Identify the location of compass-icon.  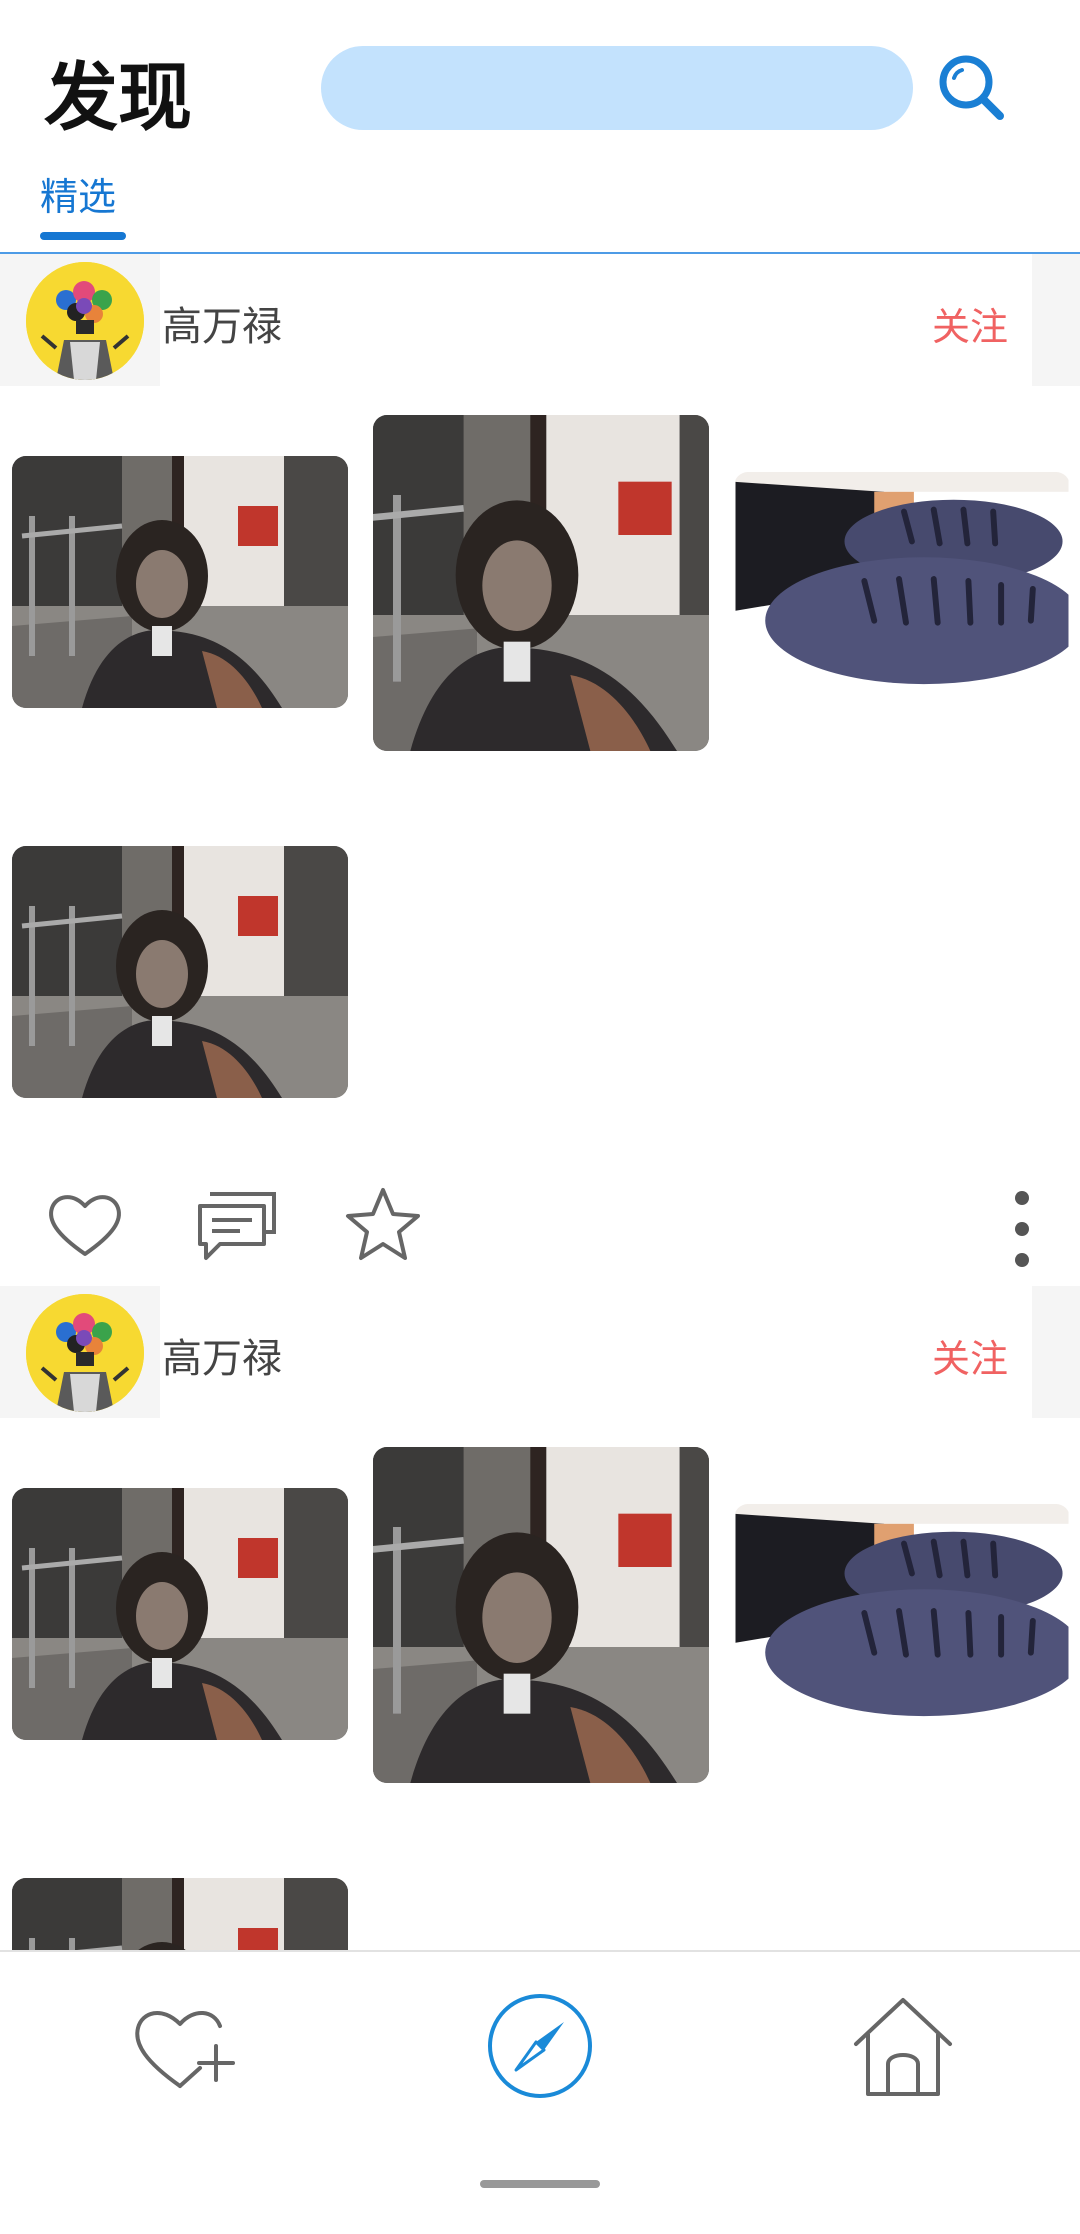
(540, 2048).